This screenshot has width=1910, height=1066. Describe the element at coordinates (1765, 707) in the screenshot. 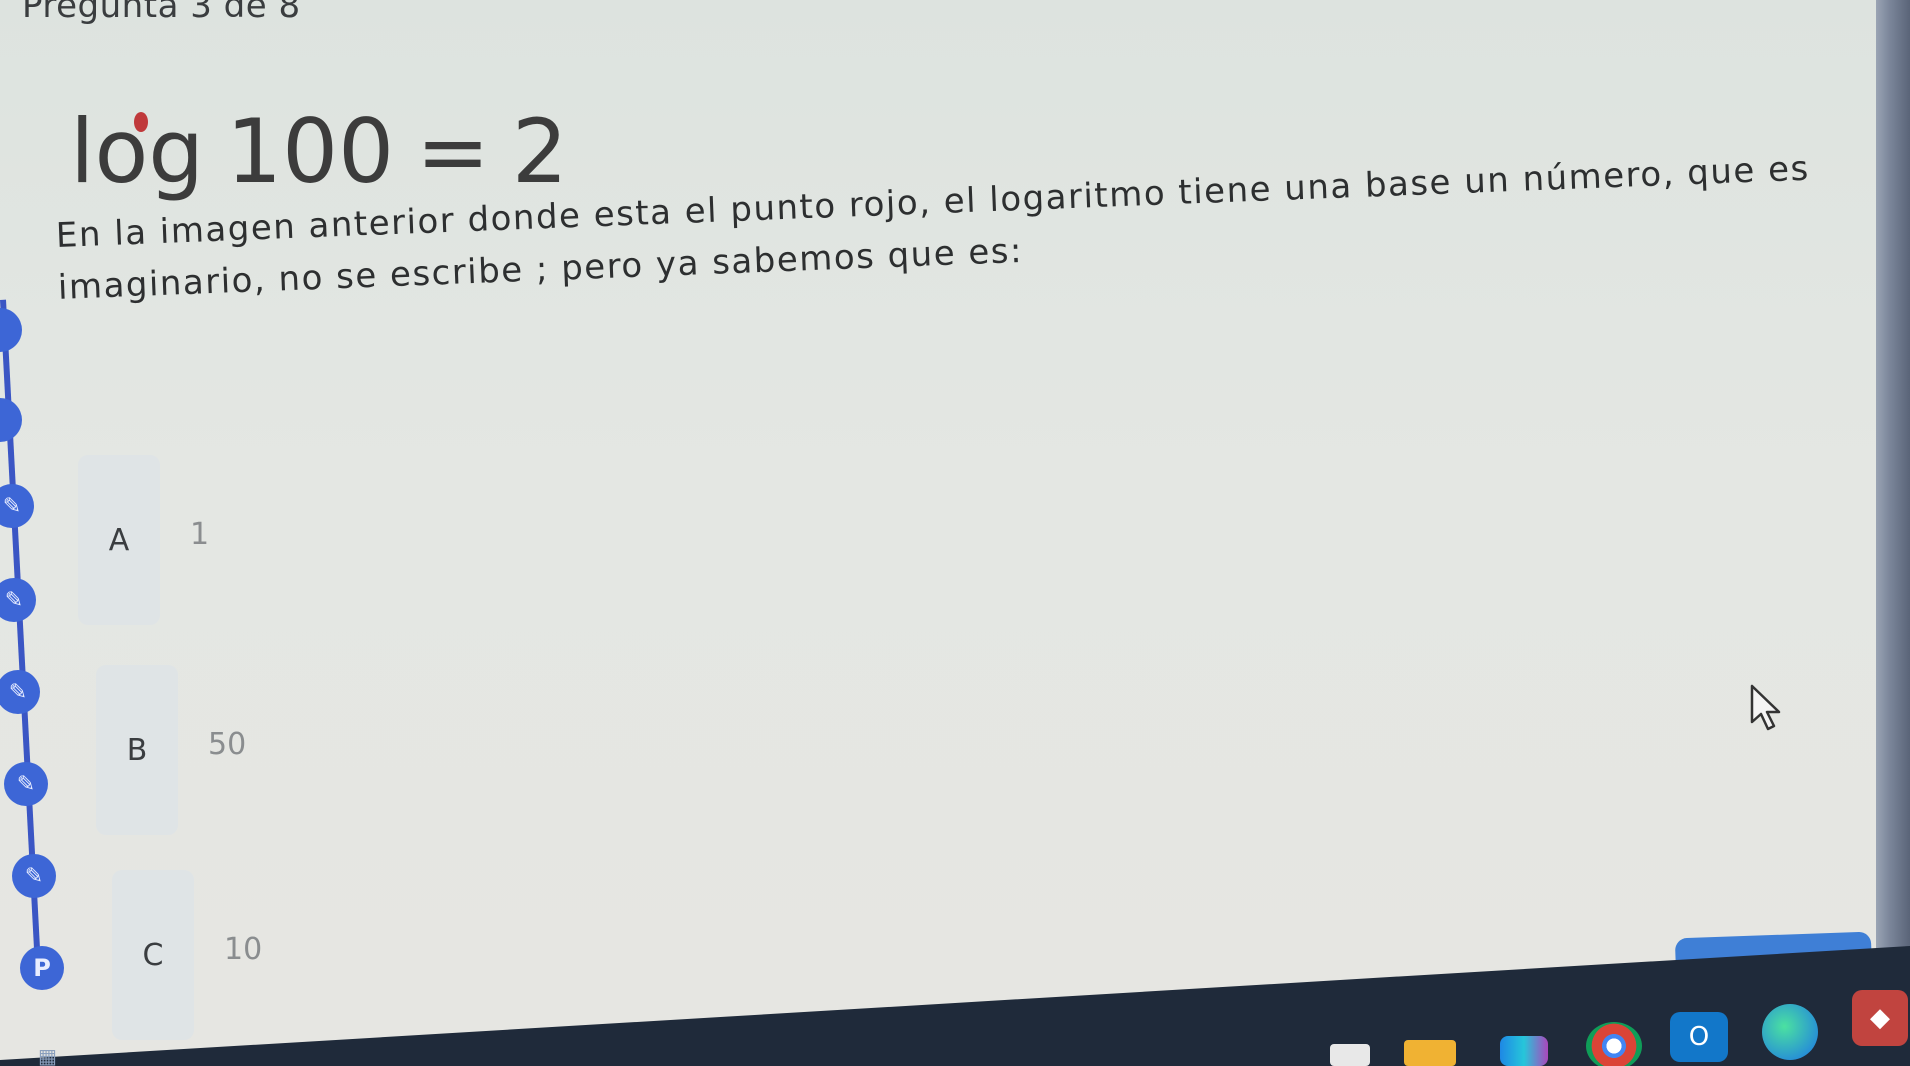

I see `cursor-arrow-icon` at that location.